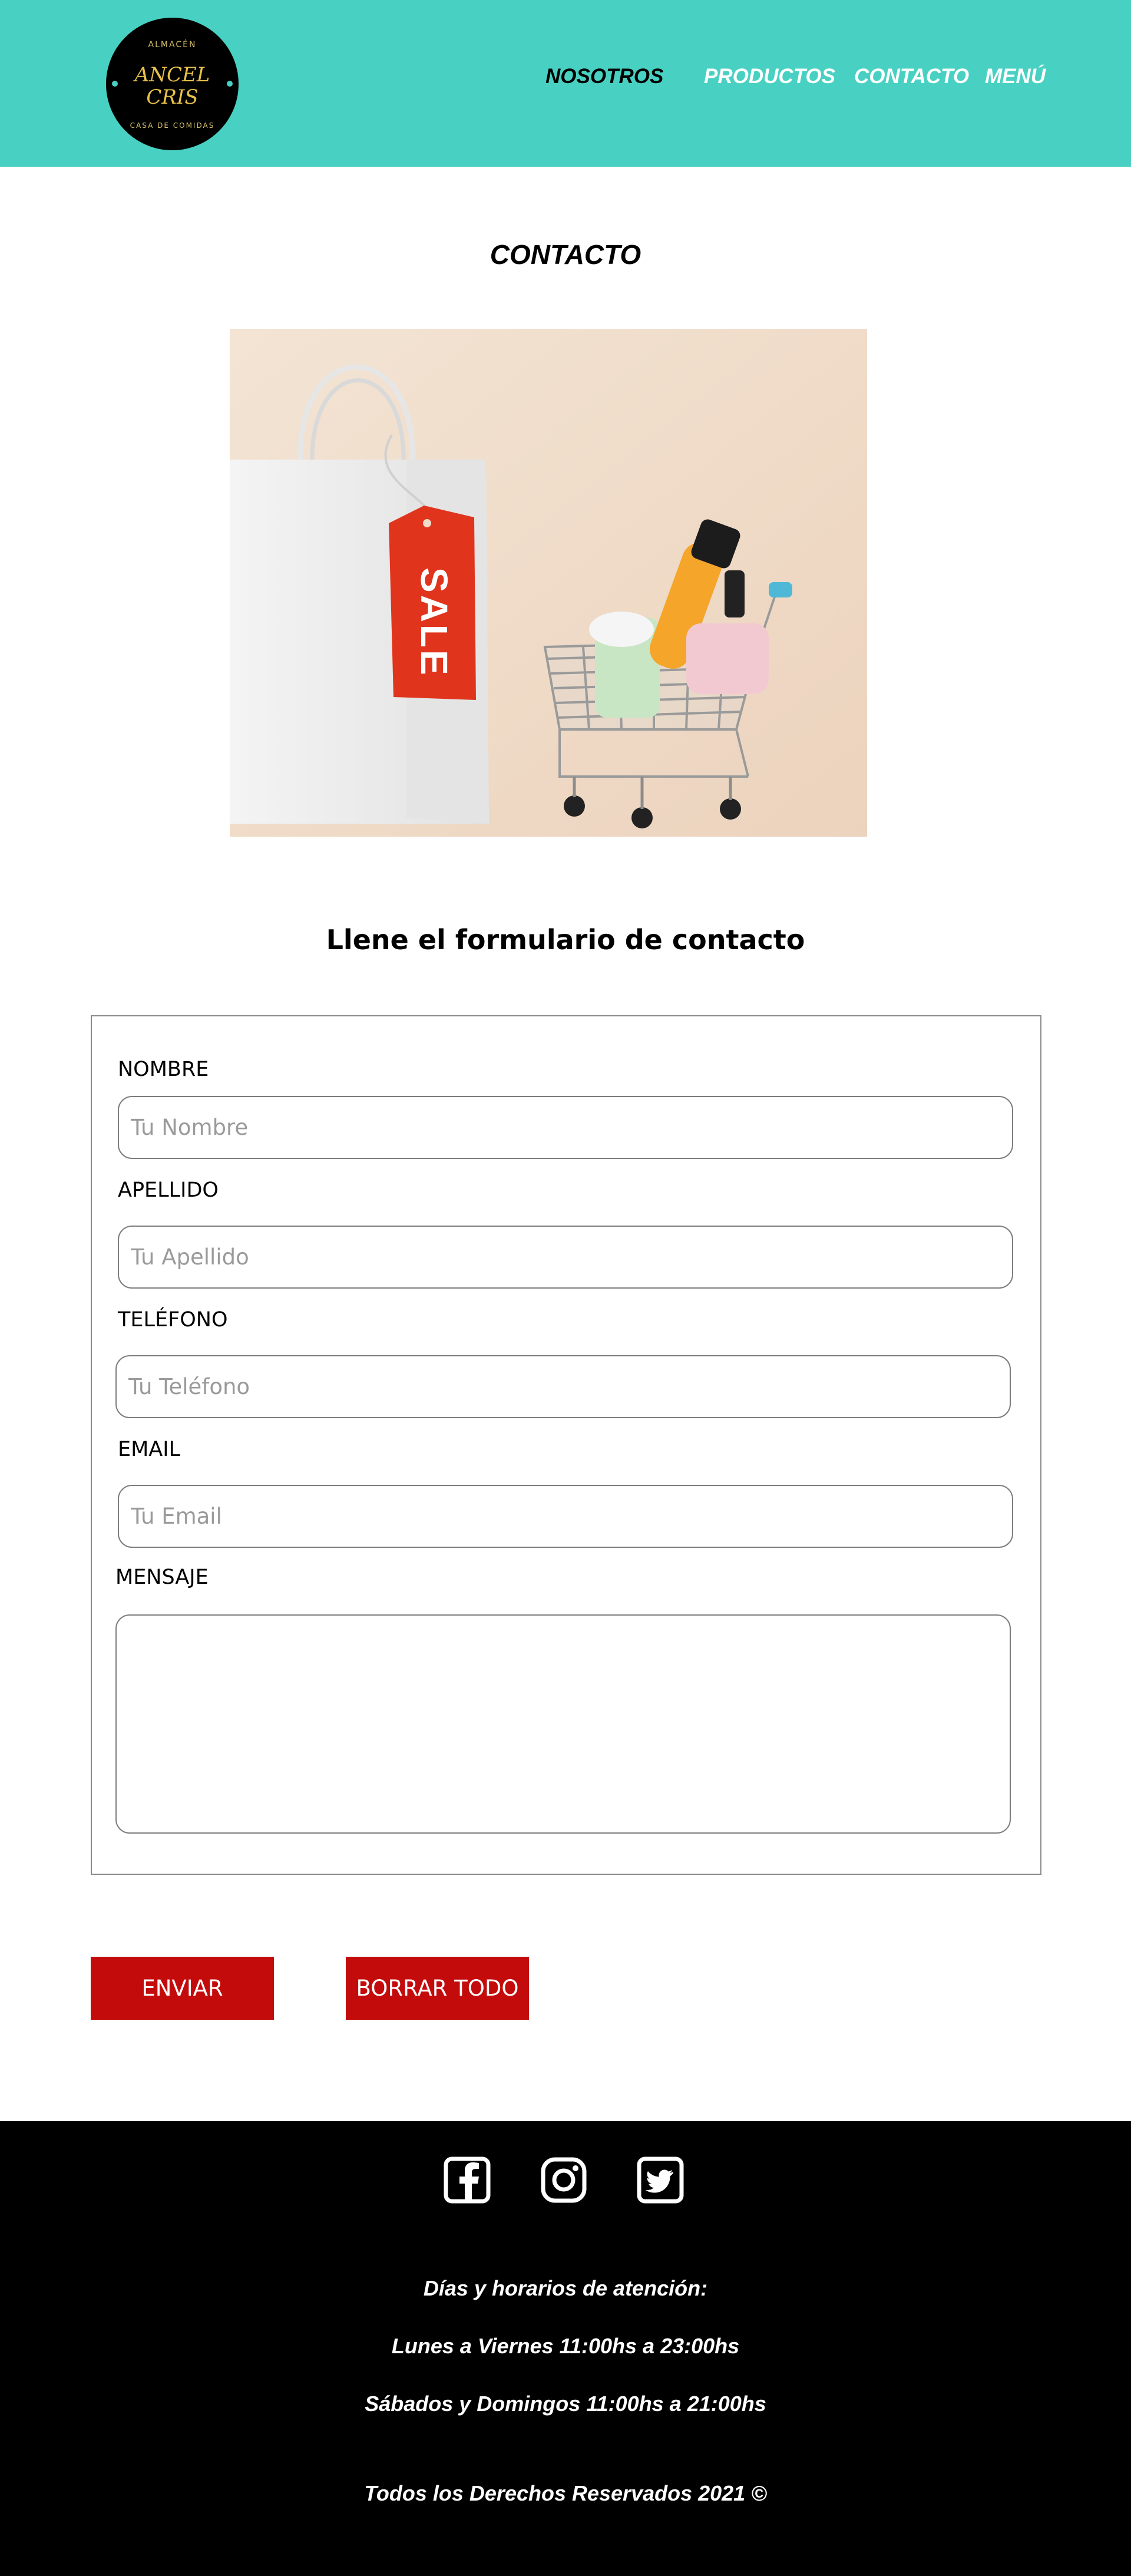 This screenshot has height=2576, width=1131. Describe the element at coordinates (173, 1320) in the screenshot. I see `telefono-label: TELÉFONO` at that location.